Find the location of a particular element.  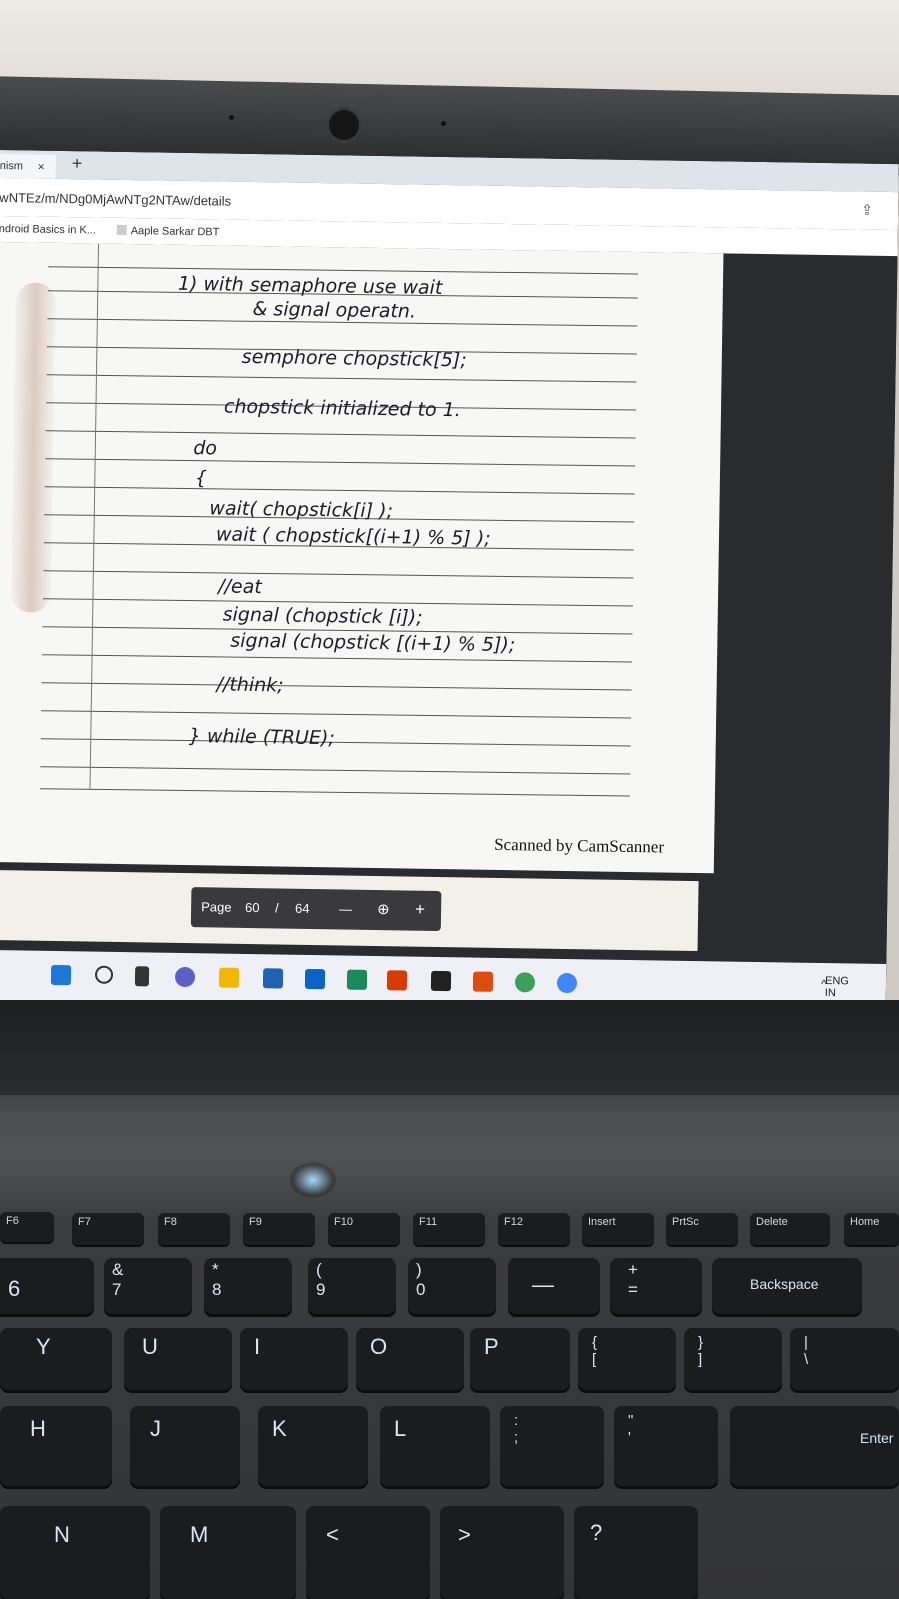

url-text: wNTEz/m/NDg0MjAwNTg2NTAw/details is located at coordinates (115, 199).